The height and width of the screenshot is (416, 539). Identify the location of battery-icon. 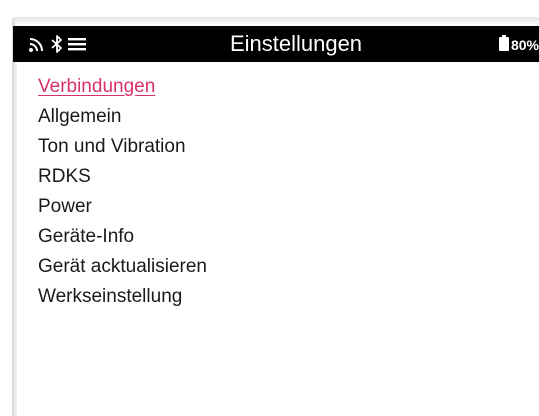
(503, 44).